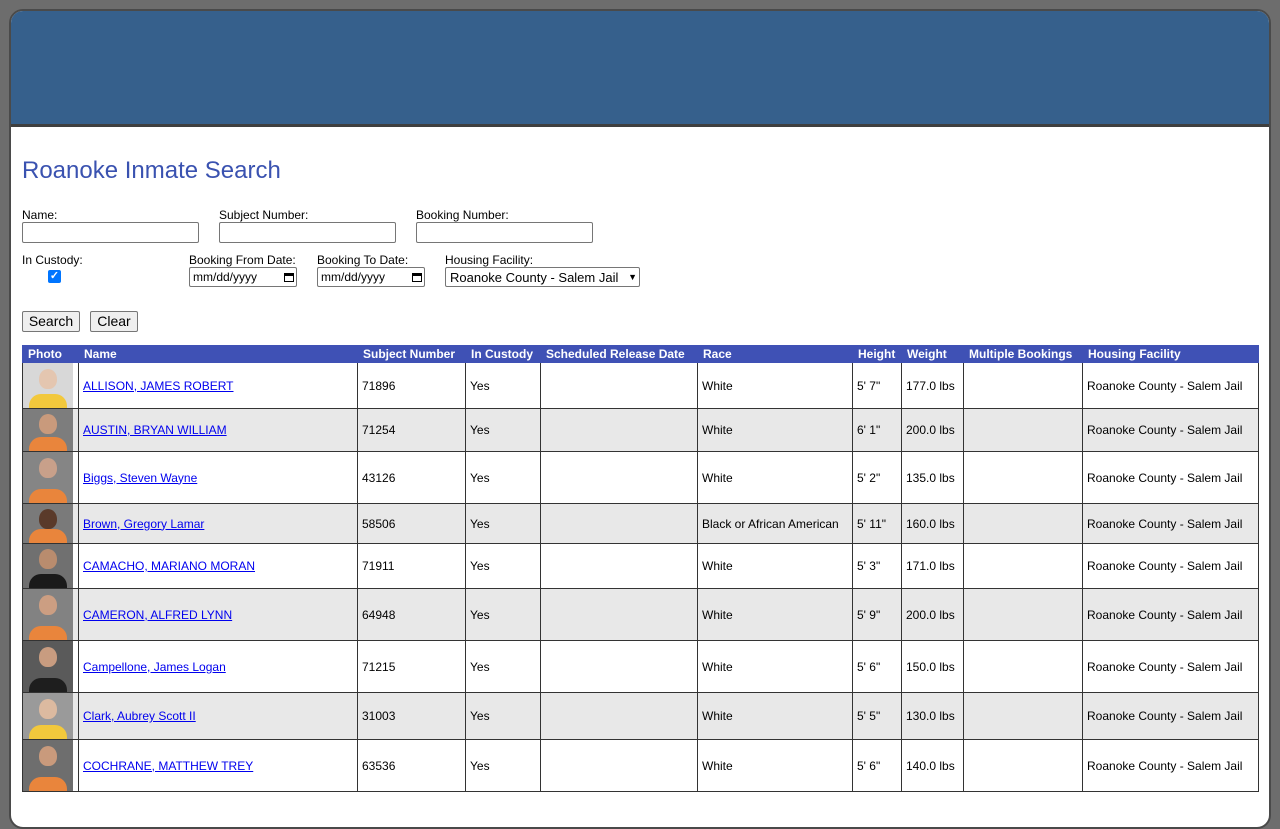 The width and height of the screenshot is (1280, 829). What do you see at coordinates (154, 667) in the screenshot?
I see `inmate-name-link: Campellone, James Logan` at bounding box center [154, 667].